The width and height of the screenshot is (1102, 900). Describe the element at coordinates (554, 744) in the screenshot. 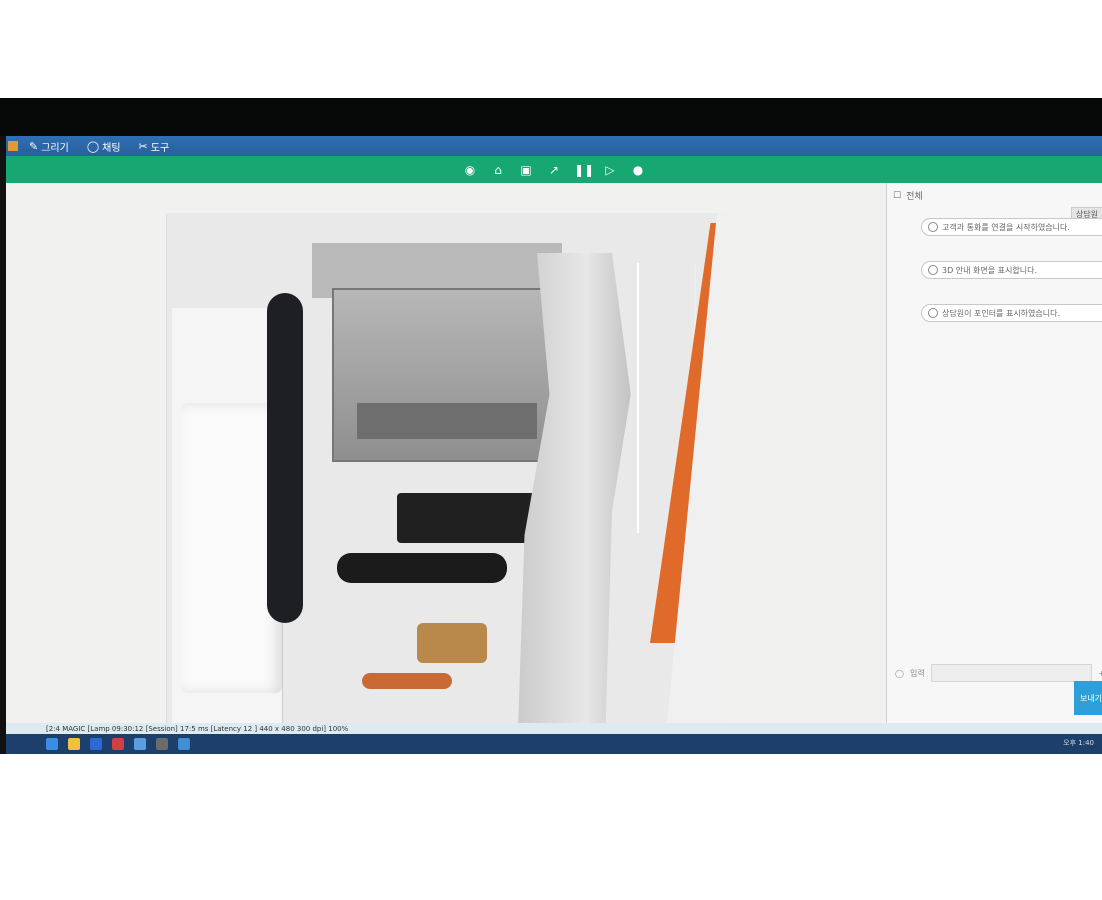

I see `taskbar: 오후 1:40` at that location.